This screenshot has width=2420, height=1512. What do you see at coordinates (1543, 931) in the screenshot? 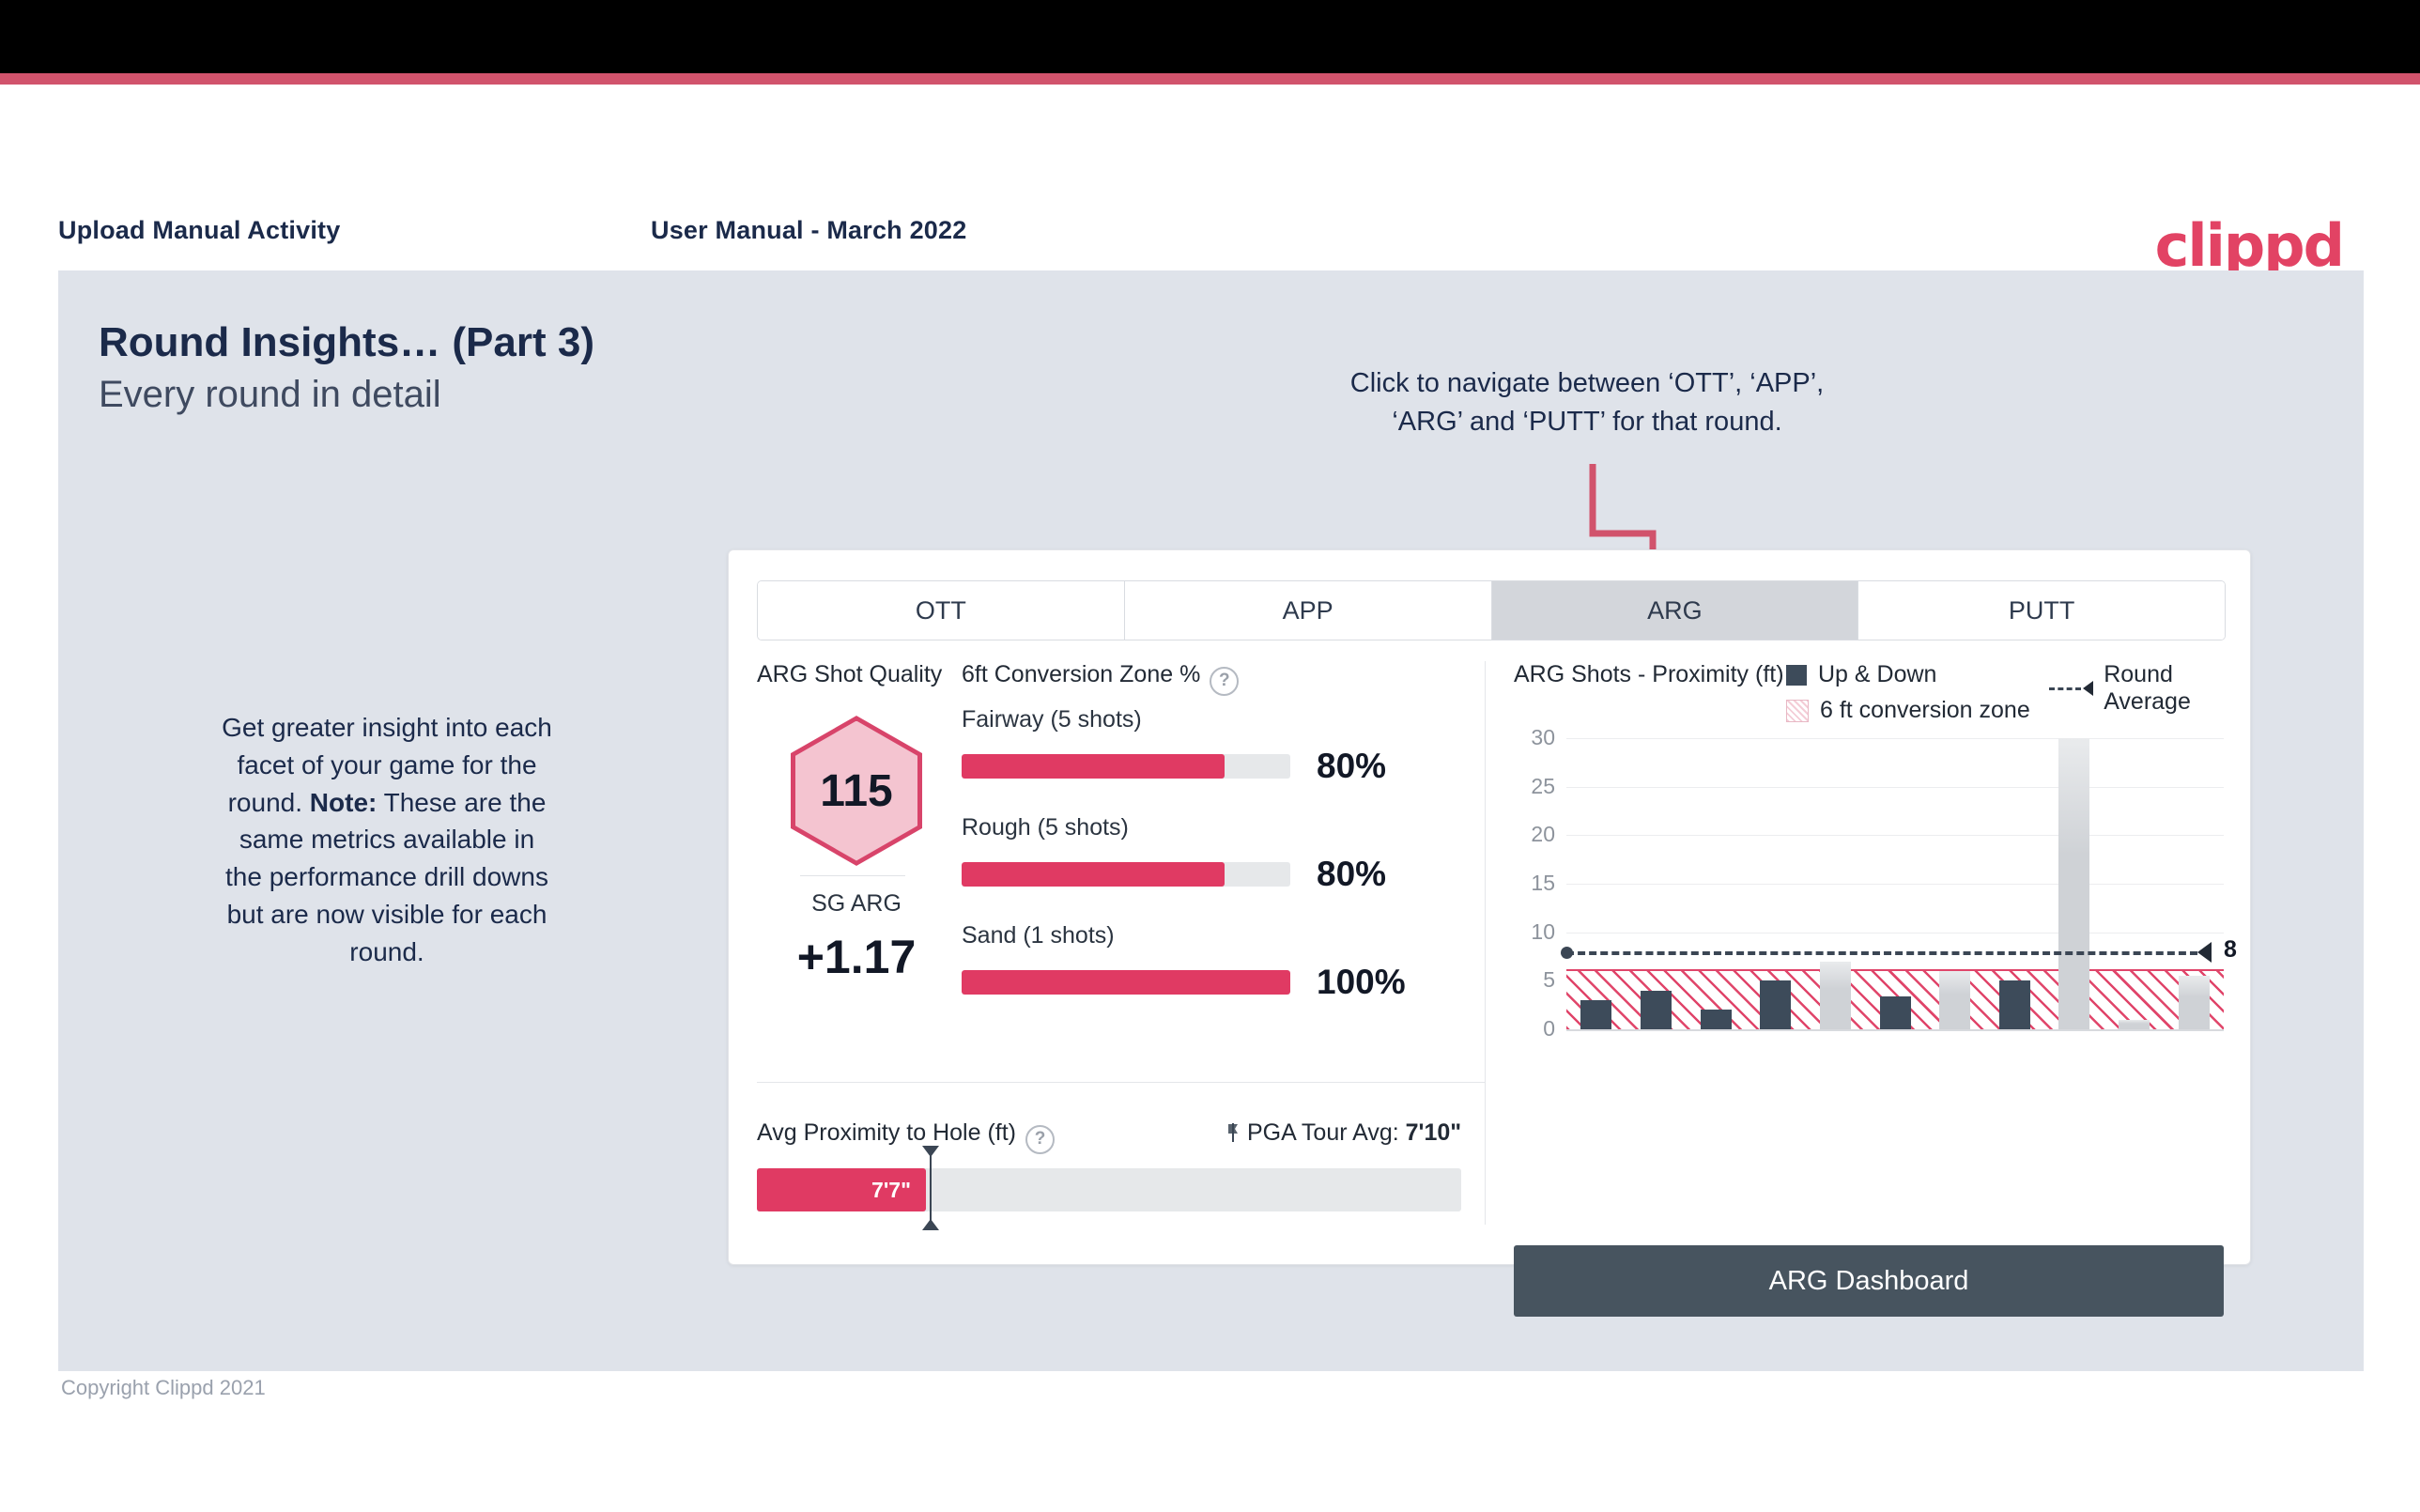
I see `y-axis-tick-label: 10` at bounding box center [1543, 931].